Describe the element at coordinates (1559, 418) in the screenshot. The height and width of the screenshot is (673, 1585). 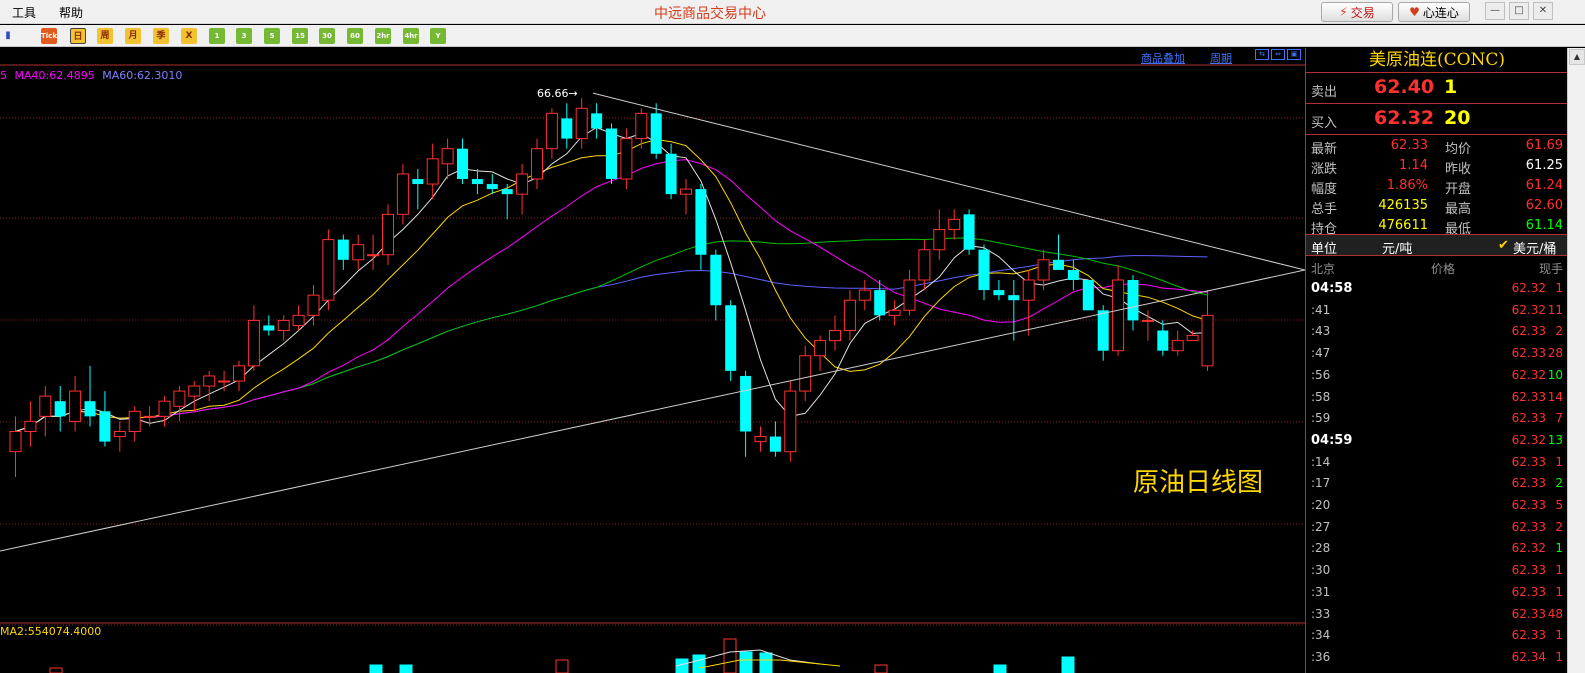
I see `tick-qty: 7` at that location.